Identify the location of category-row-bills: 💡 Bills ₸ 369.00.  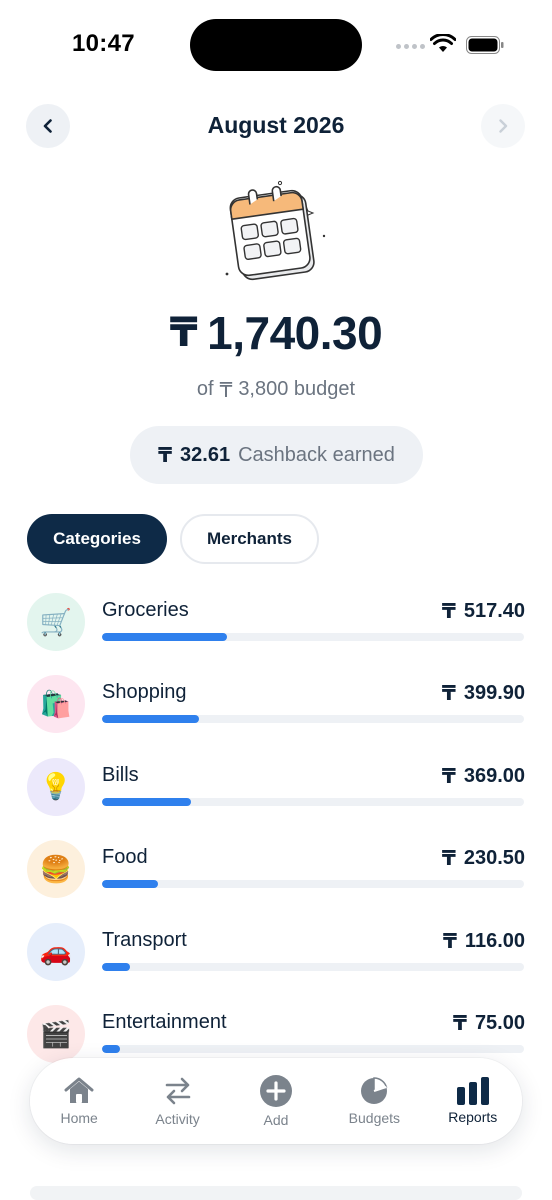
(276, 790).